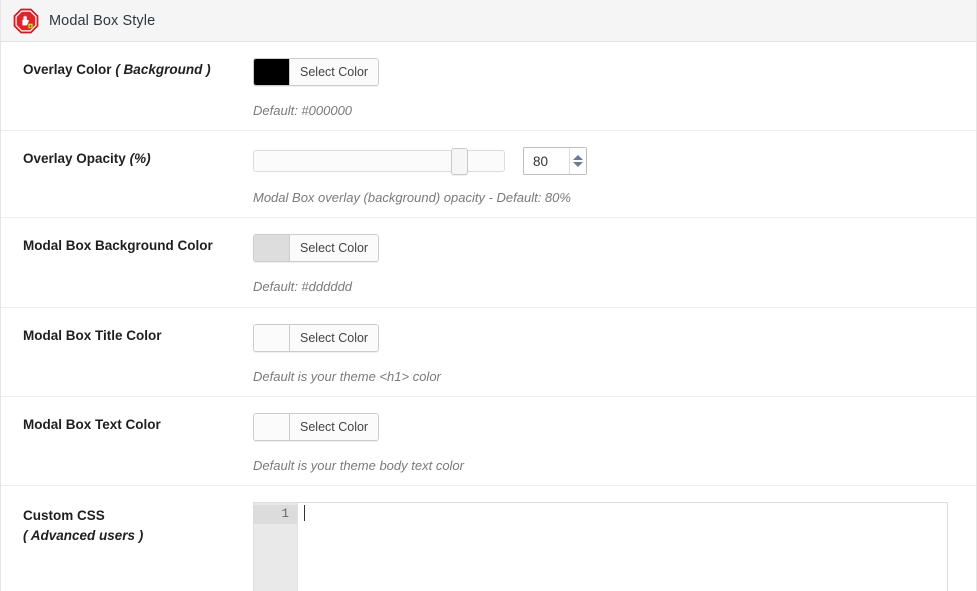  What do you see at coordinates (303, 110) in the screenshot?
I see `overlay-color-description: Default: #000000` at bounding box center [303, 110].